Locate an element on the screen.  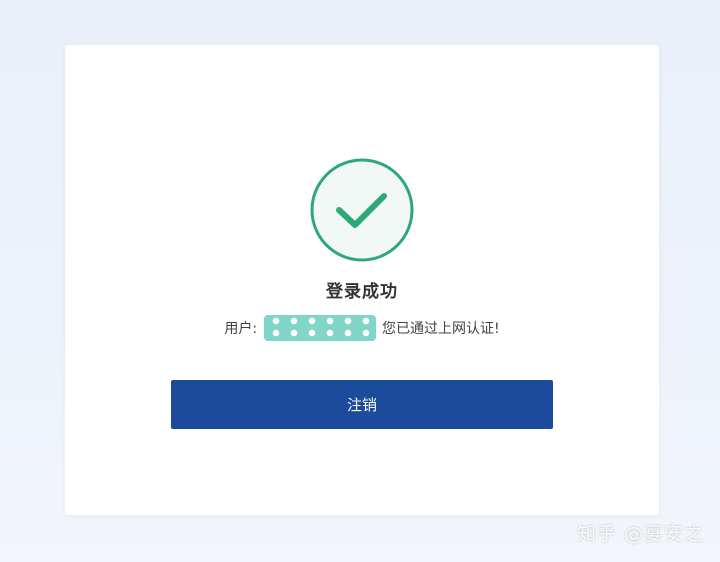
page-title: 登录成功 is located at coordinates (362, 292).